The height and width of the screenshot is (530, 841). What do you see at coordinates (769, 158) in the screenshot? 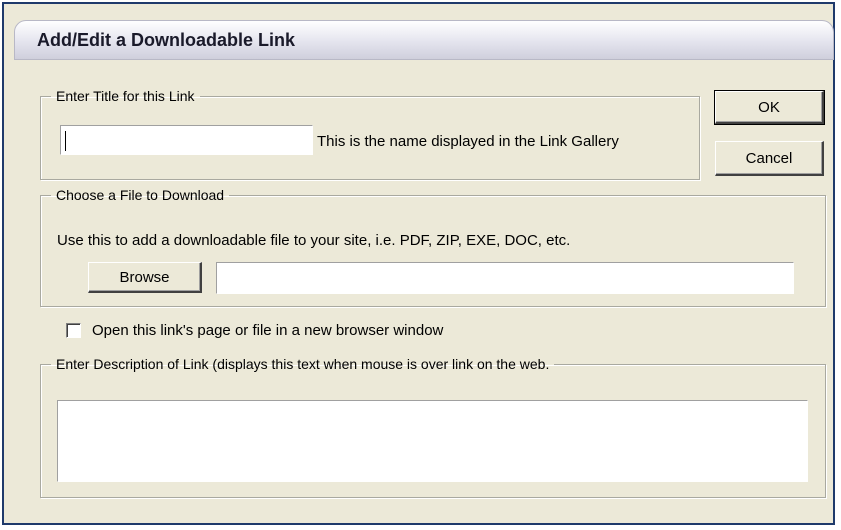
I see `cancel-button: Cancel` at bounding box center [769, 158].